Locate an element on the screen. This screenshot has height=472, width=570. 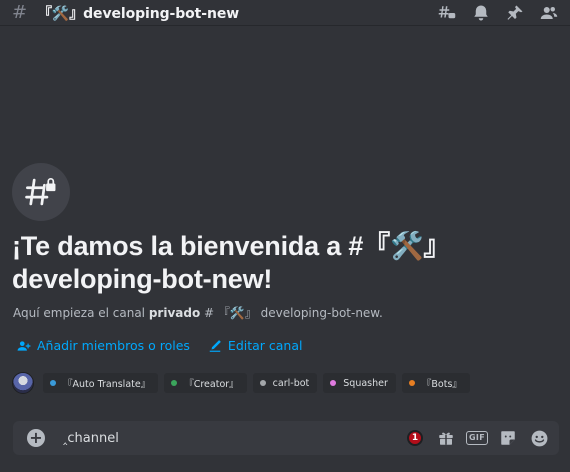
bot-chip-label: 『Auto Translate』 is located at coordinates (107, 384).